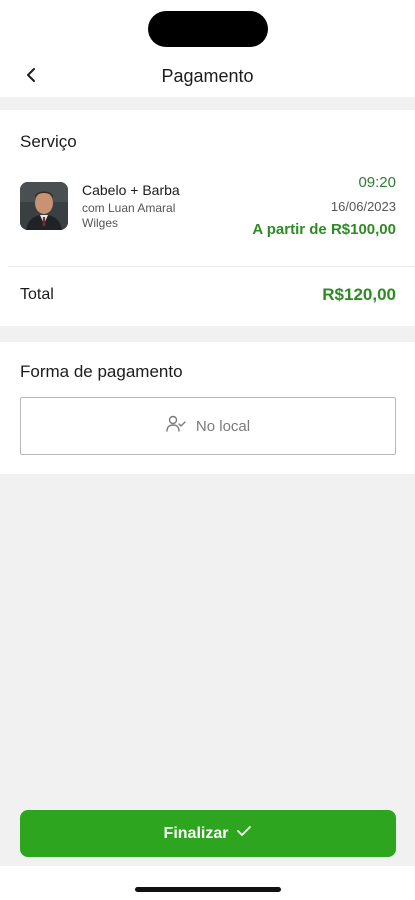 This screenshot has height=900, width=415. Describe the element at coordinates (211, 266) in the screenshot. I see `divider` at that location.